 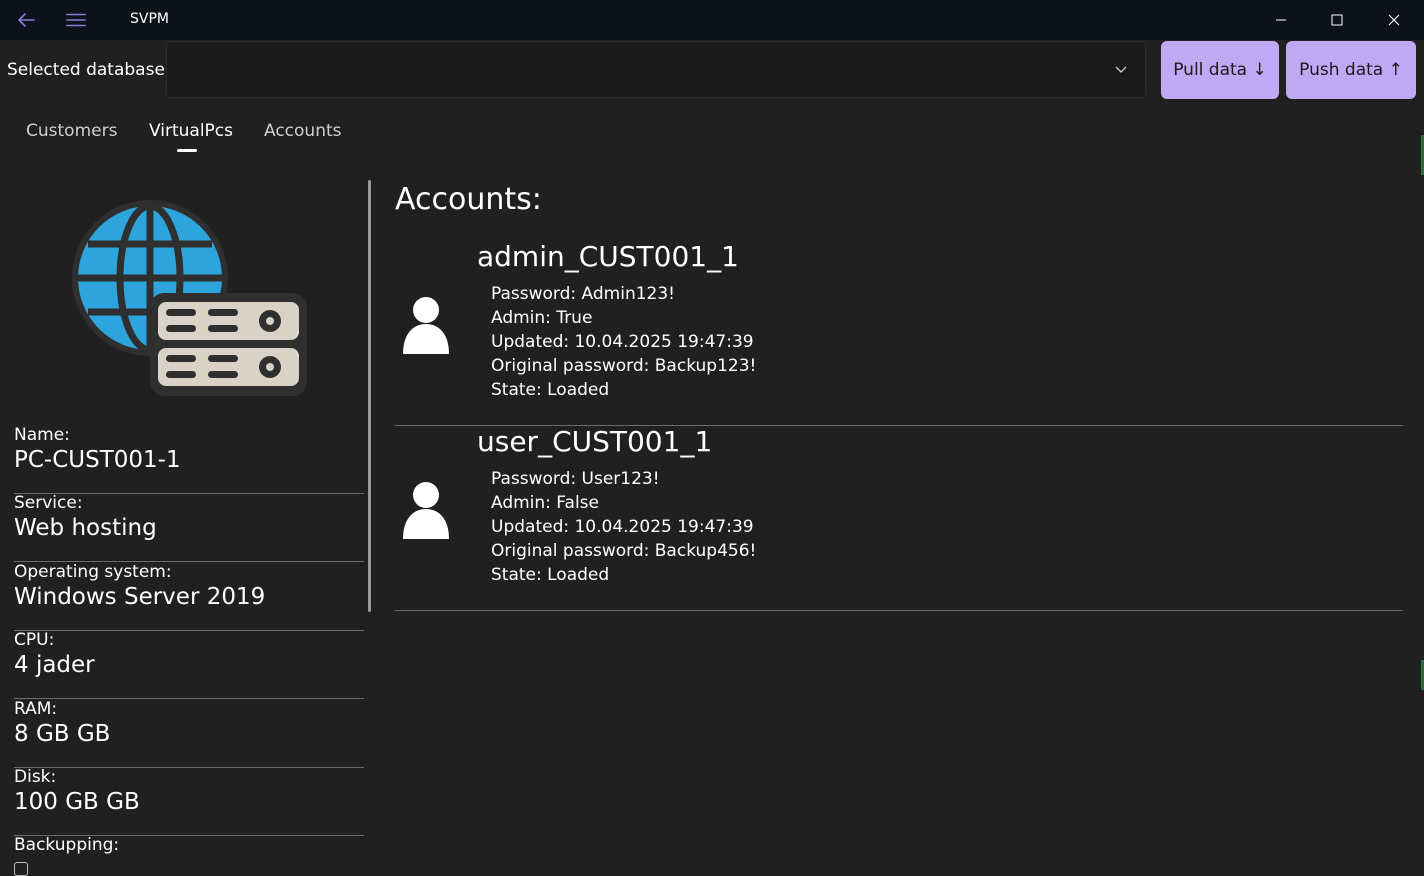 I want to click on field-ram: RAM: 8 GB GB, so click(x=189, y=733).